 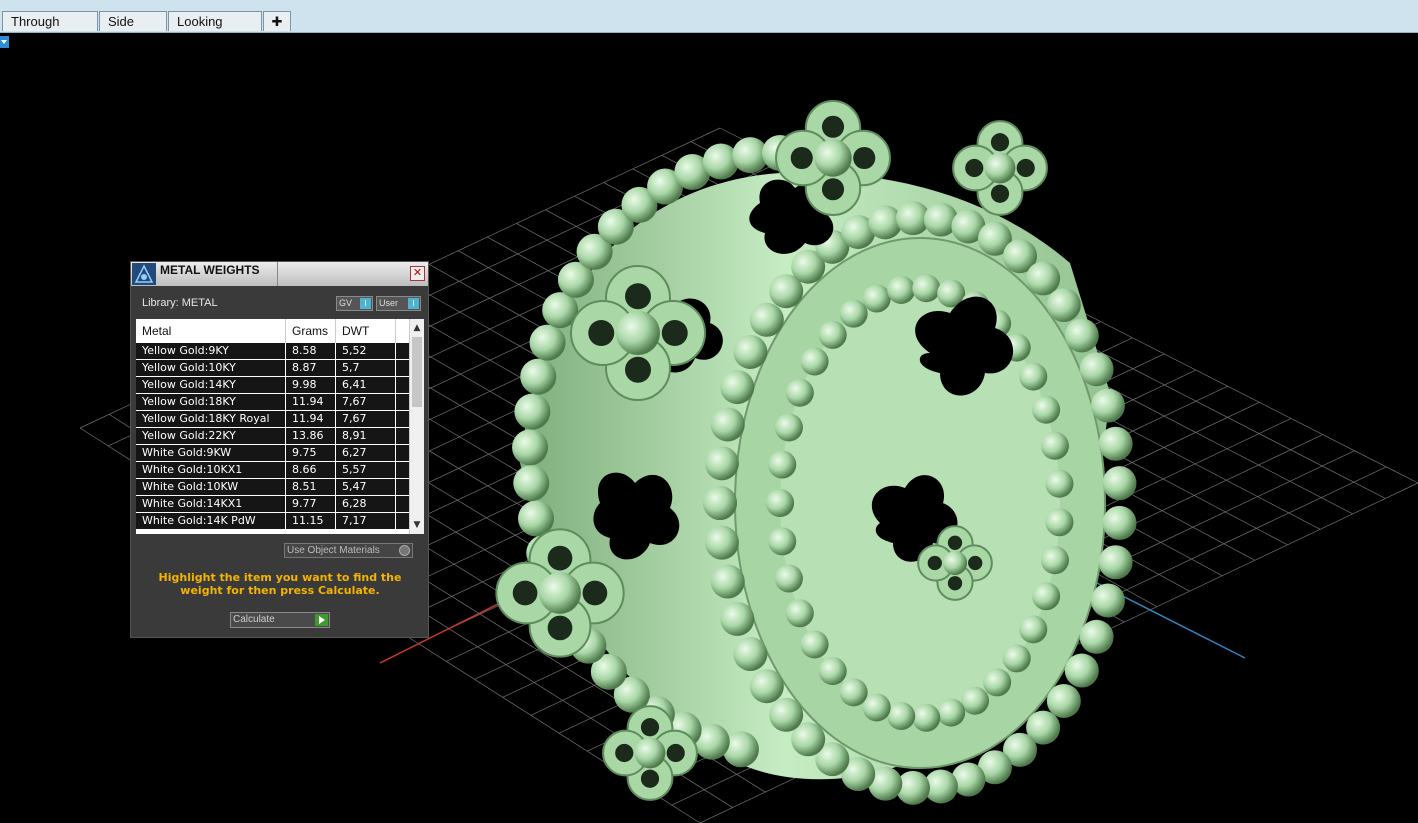 I want to click on table-header: Metal Grams DWT, so click(x=272, y=331).